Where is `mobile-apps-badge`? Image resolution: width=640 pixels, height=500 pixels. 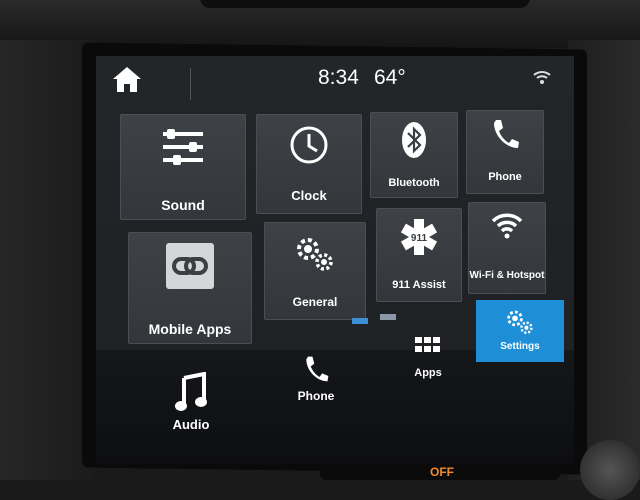
mobile-apps-badge is located at coordinates (190, 266).